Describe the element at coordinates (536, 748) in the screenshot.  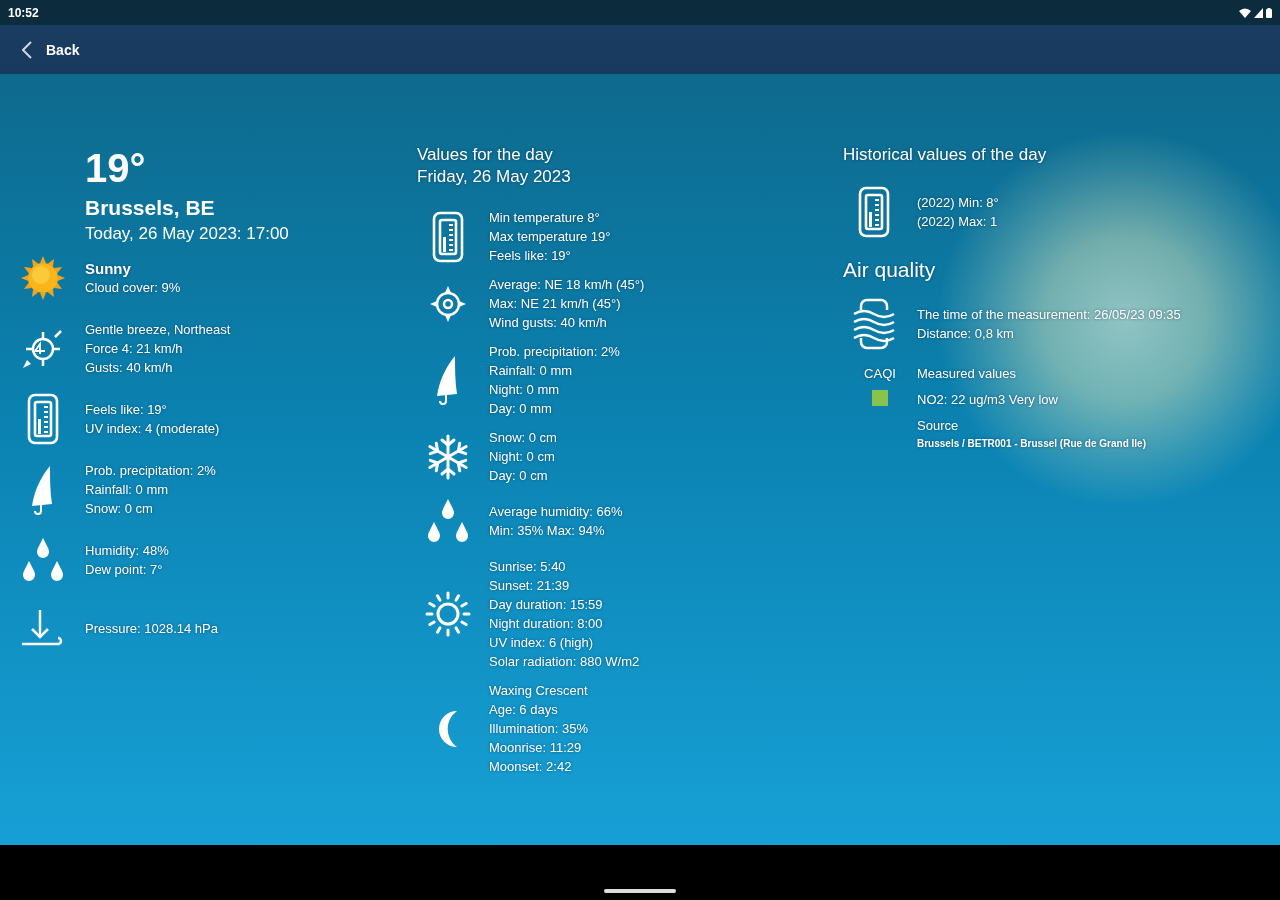
I see `detail-text: Moonrise: 11:29` at that location.